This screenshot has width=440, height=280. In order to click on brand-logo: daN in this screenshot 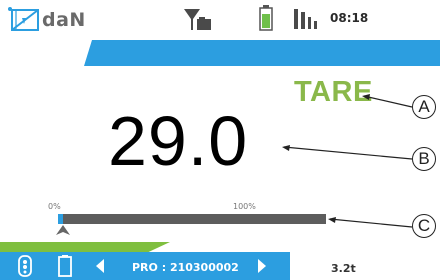, I will do `click(49, 19)`.